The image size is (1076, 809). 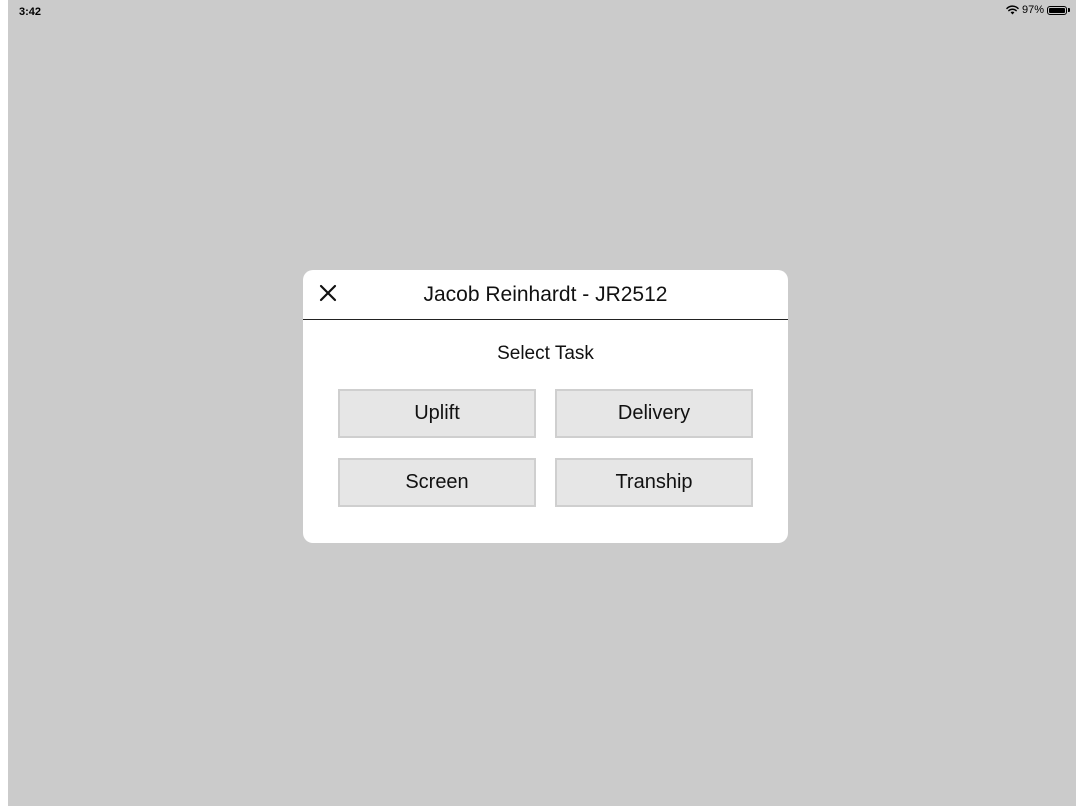 I want to click on battery-percent: 97%, so click(x=1032, y=10).